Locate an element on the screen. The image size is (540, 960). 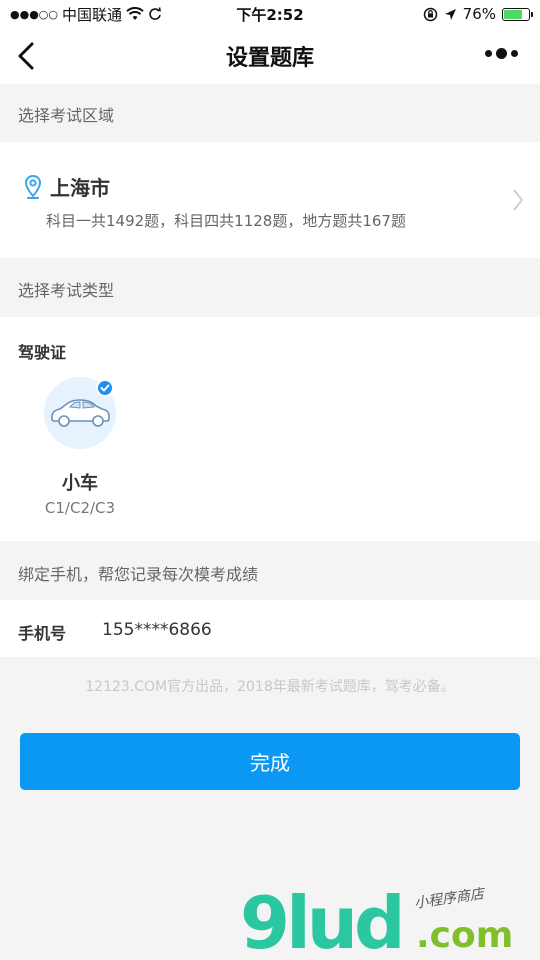
chevron-right-icon is located at coordinates (518, 200).